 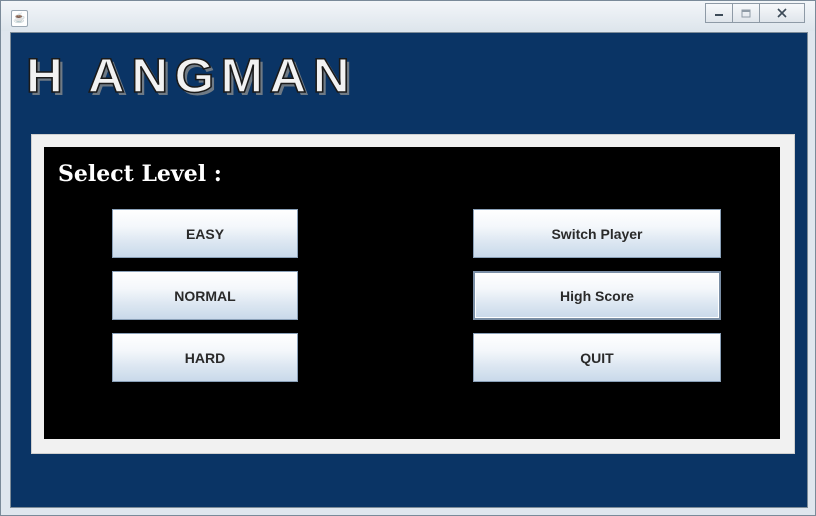 What do you see at coordinates (205, 295) in the screenshot?
I see `normal-button: NORMAL` at bounding box center [205, 295].